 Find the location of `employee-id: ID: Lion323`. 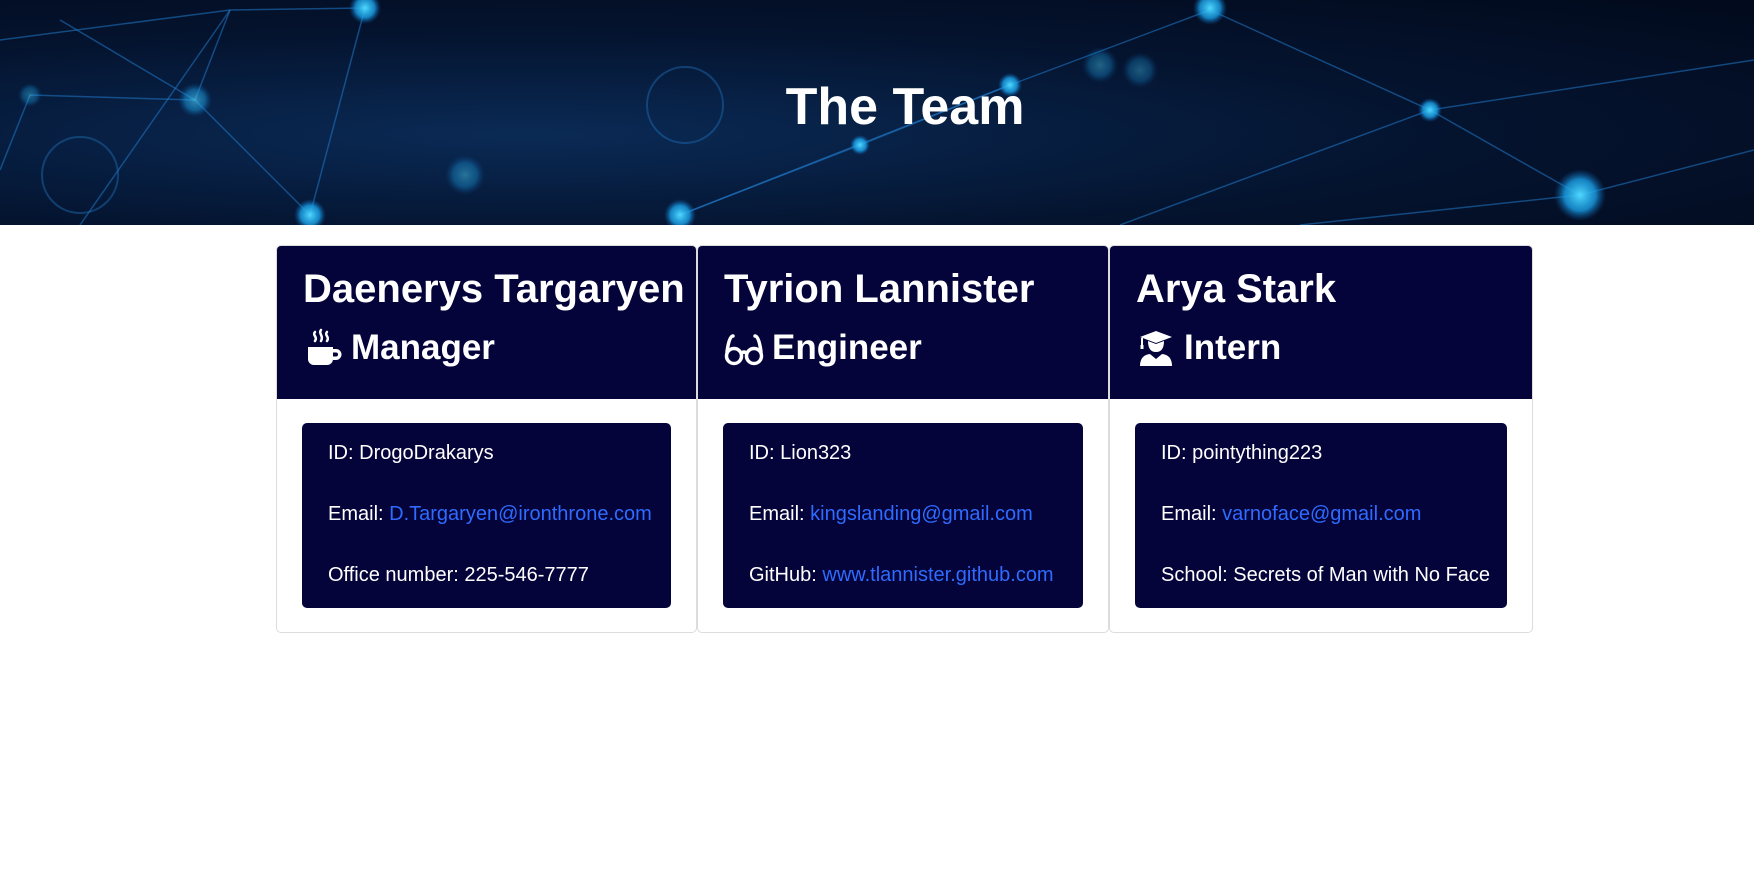

employee-id: ID: Lion323 is located at coordinates (800, 453).